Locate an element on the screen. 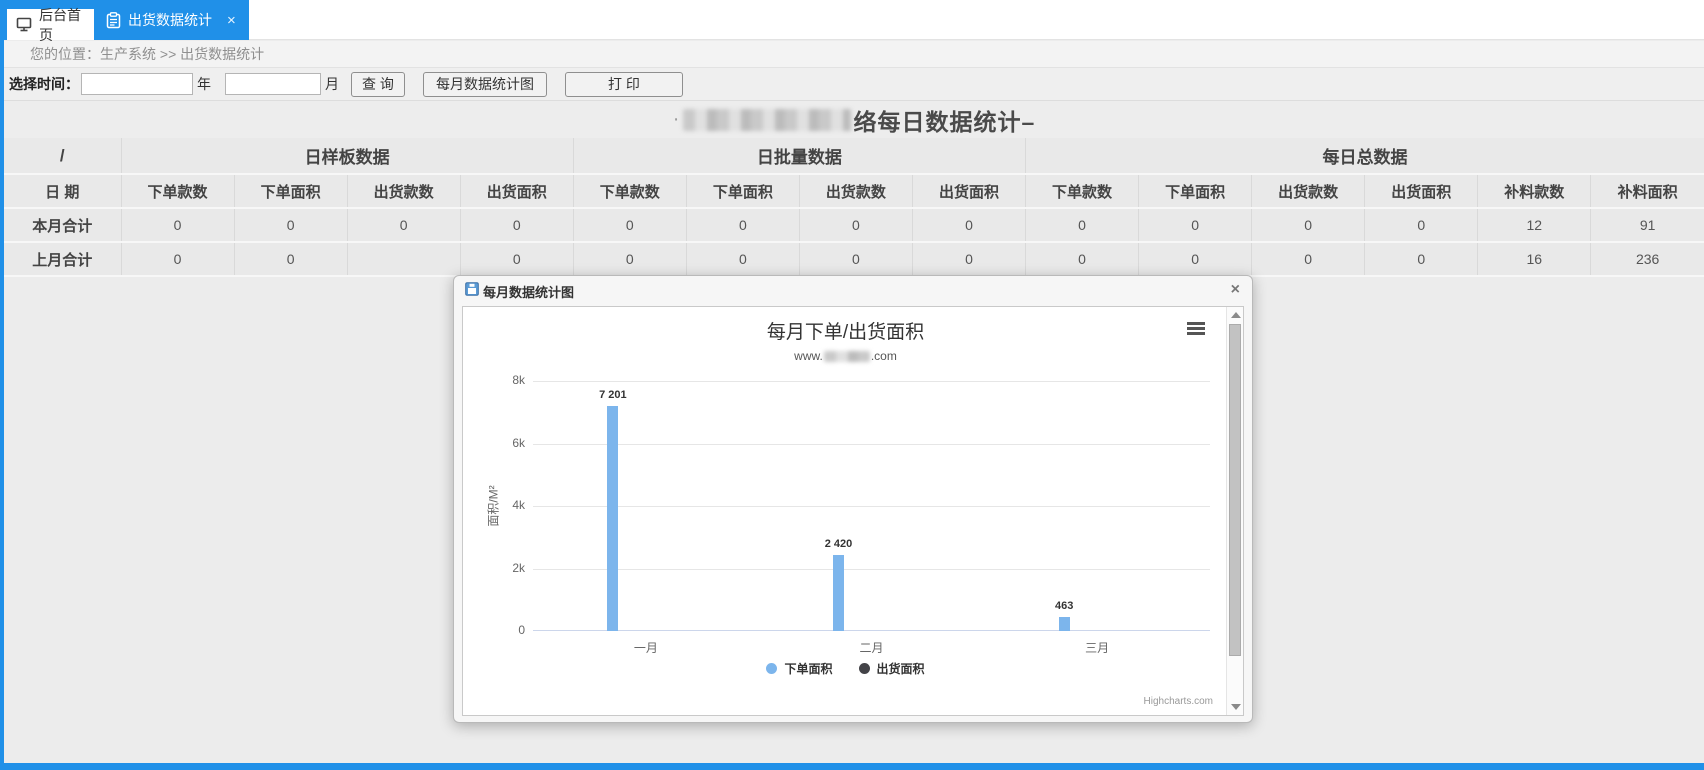 This screenshot has width=1704, height=770. chart-context-menu-icon is located at coordinates (1196, 328).